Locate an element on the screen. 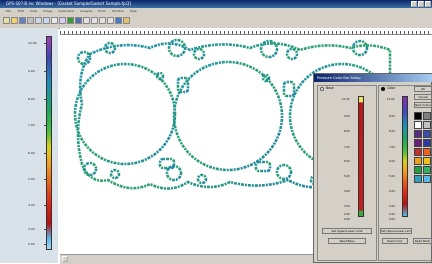  histogram-icon is located at coordinates (102, 20).